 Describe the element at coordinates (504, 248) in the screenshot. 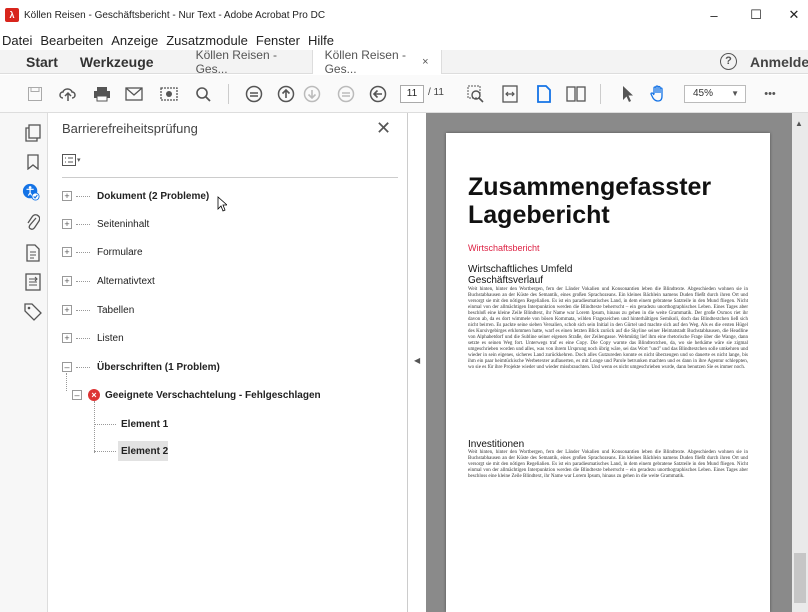

I see `doc-subtitle: Wirtschaftsbericht` at that location.